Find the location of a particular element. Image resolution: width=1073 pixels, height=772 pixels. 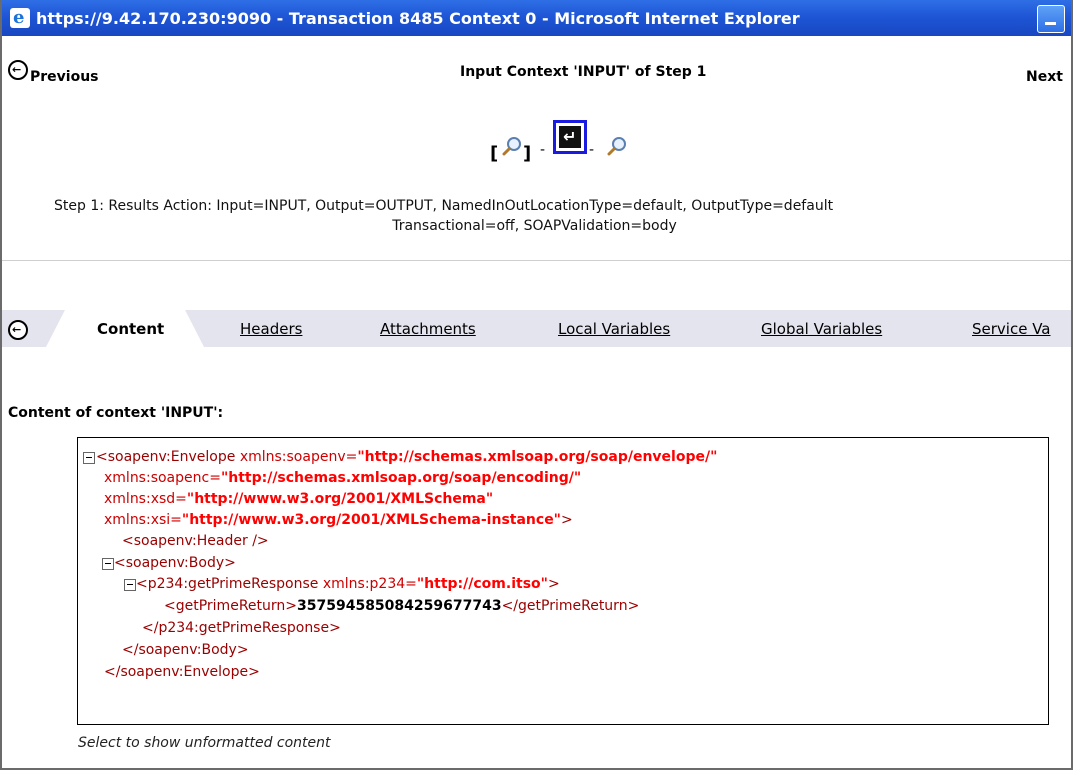

divider is located at coordinates (536, 260).